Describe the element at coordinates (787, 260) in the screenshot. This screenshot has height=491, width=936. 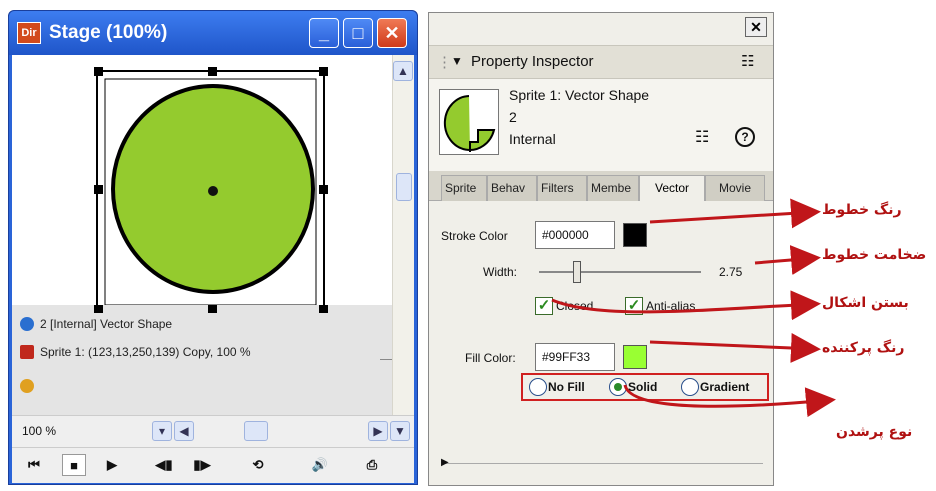
I see `stroke-width-arrow` at that location.